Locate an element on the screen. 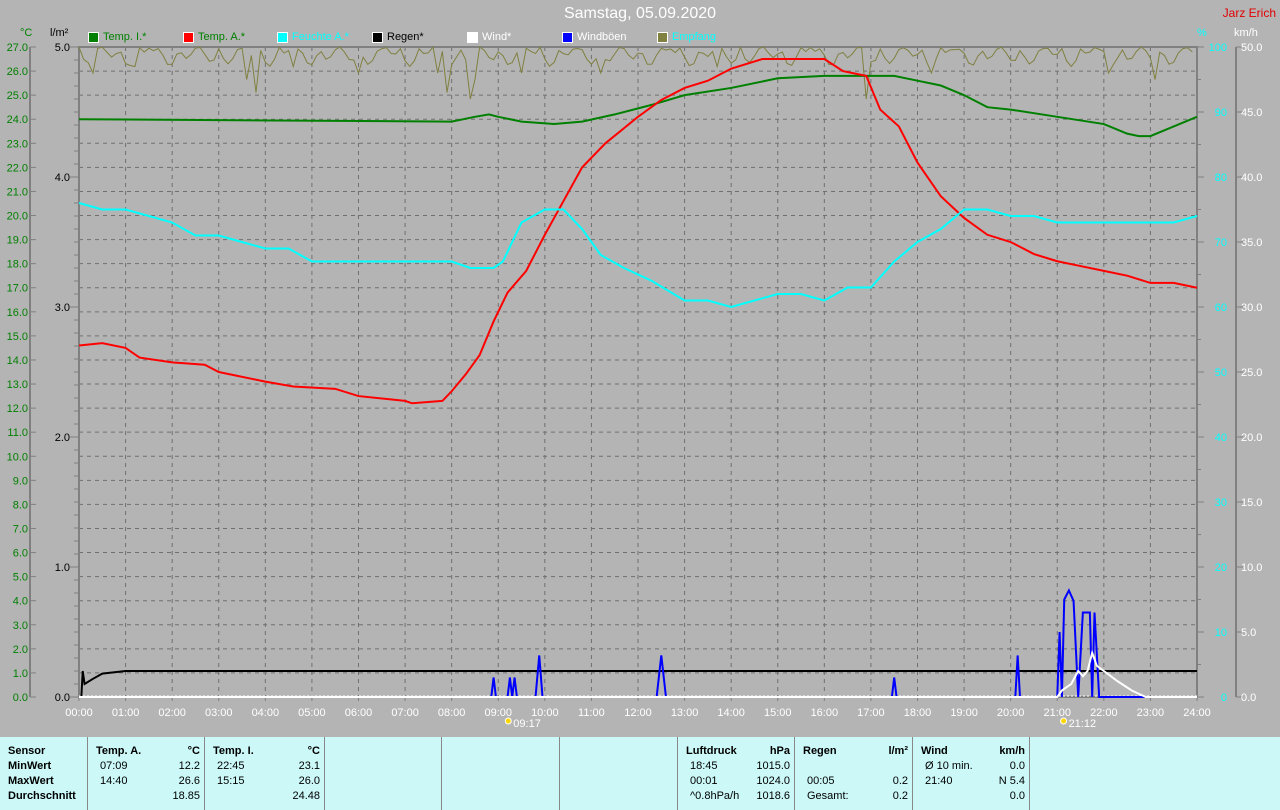 This screenshot has width=1280, height=810. cell-time: 14:40 is located at coordinates (114, 781).